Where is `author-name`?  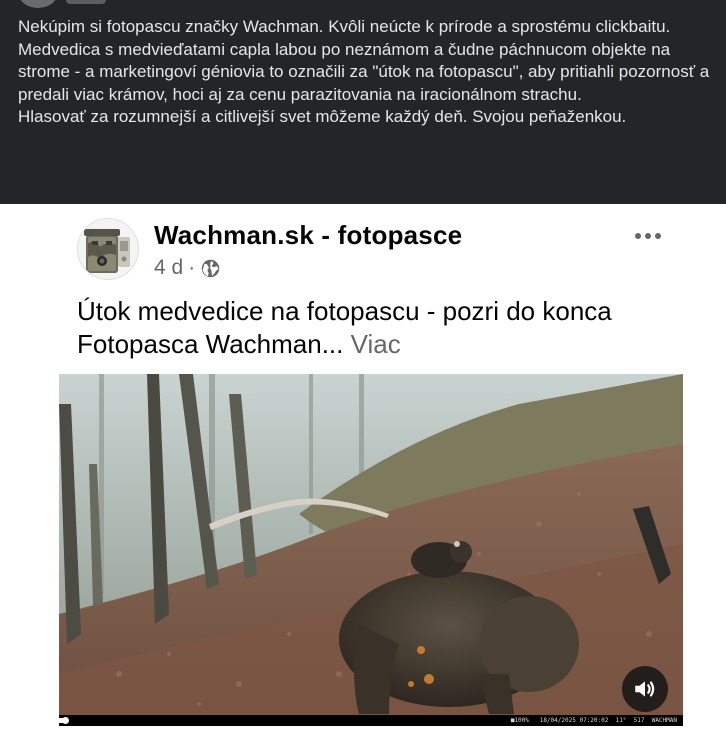 author-name is located at coordinates (86, 2).